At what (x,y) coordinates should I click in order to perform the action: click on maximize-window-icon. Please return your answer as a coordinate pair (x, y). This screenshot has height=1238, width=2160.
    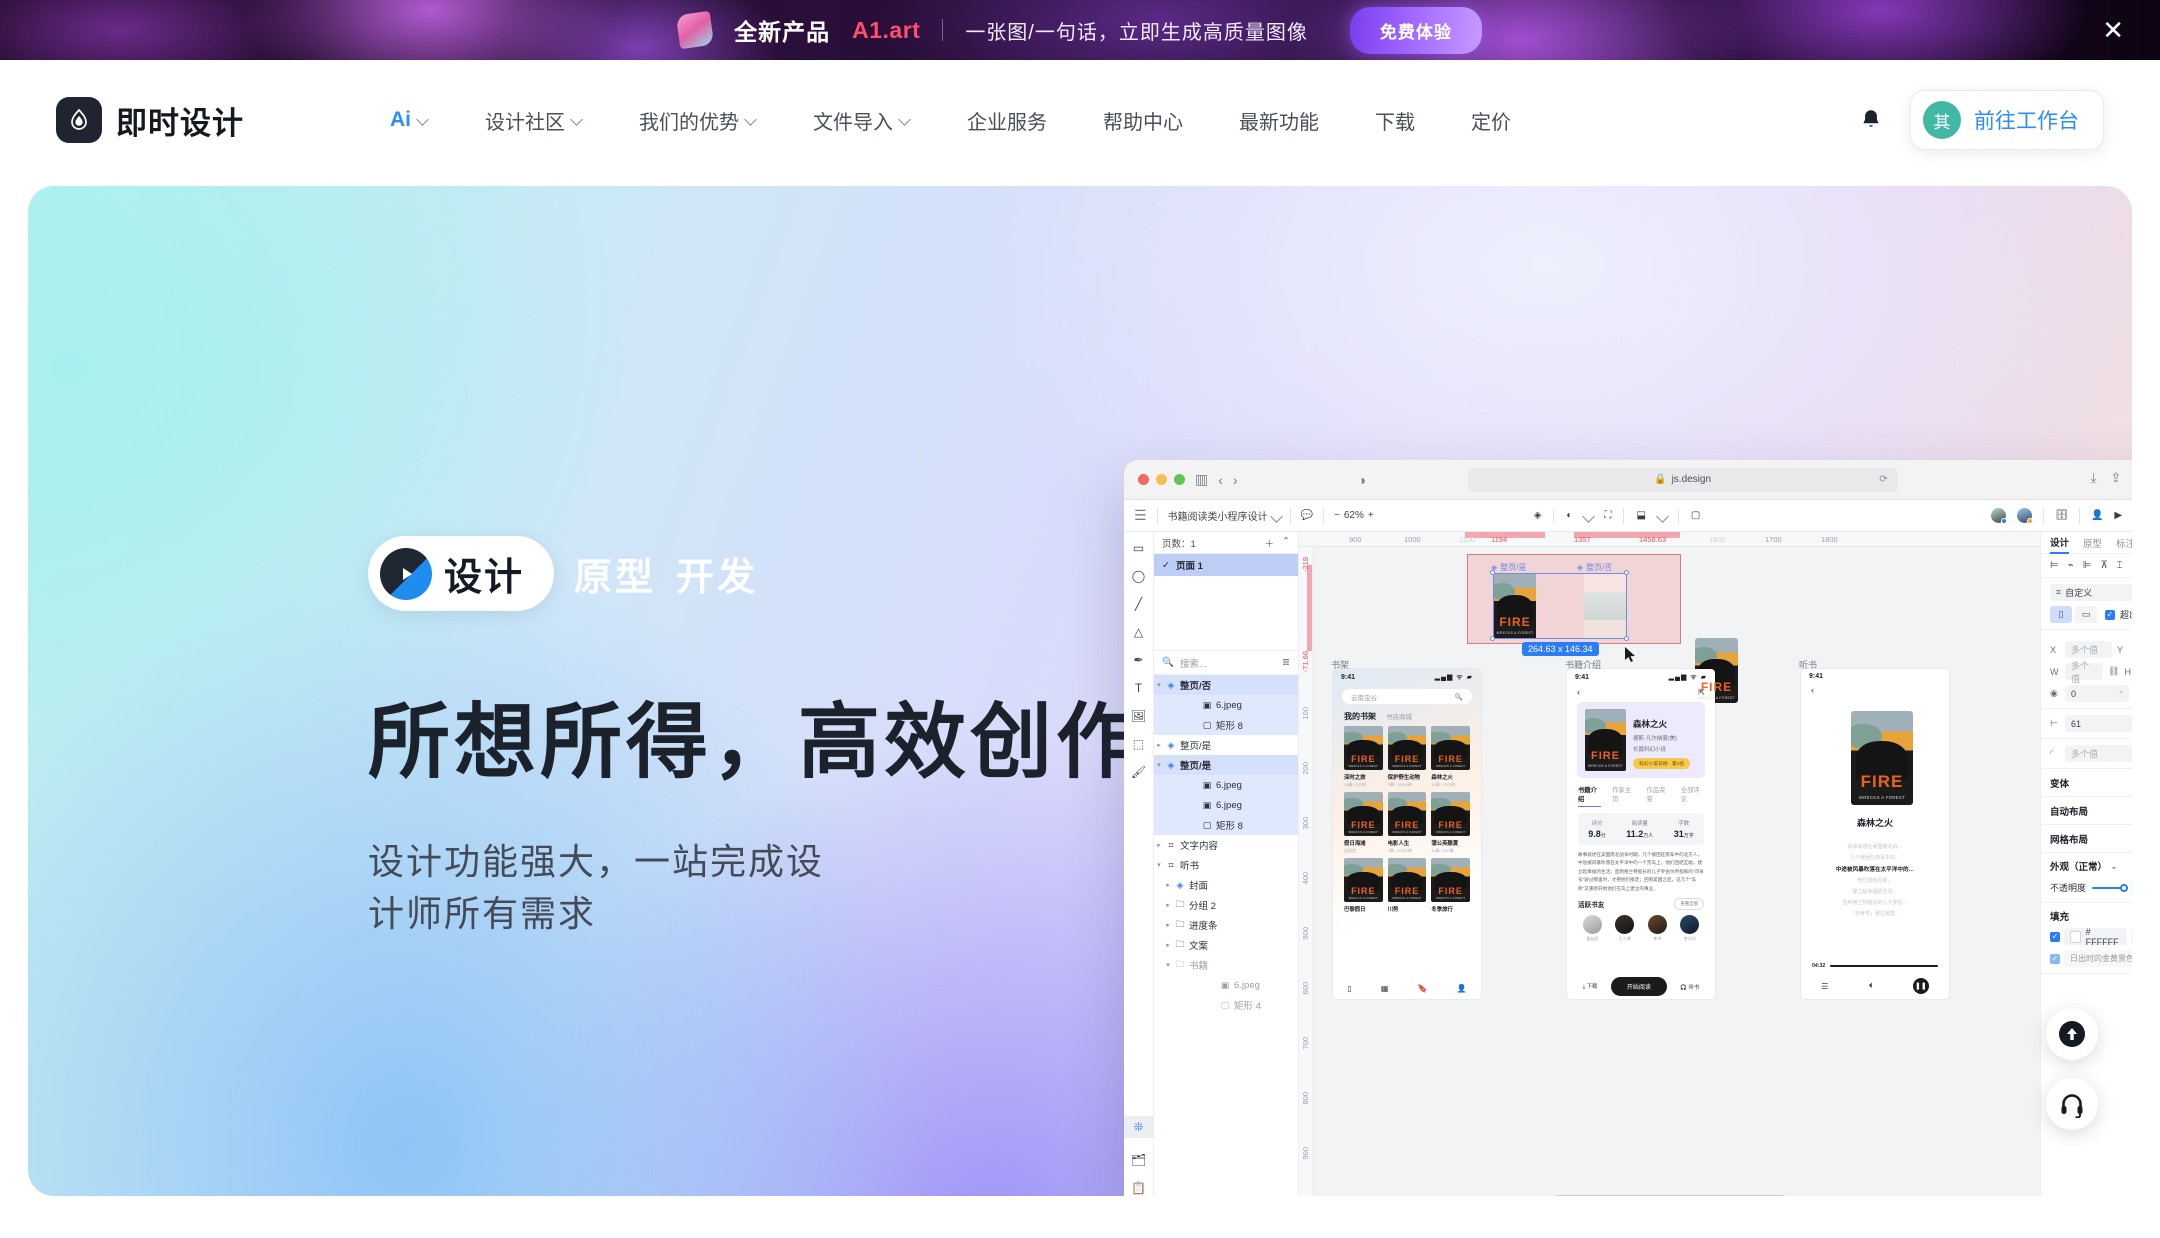
    Looking at the image, I should click on (1179, 479).